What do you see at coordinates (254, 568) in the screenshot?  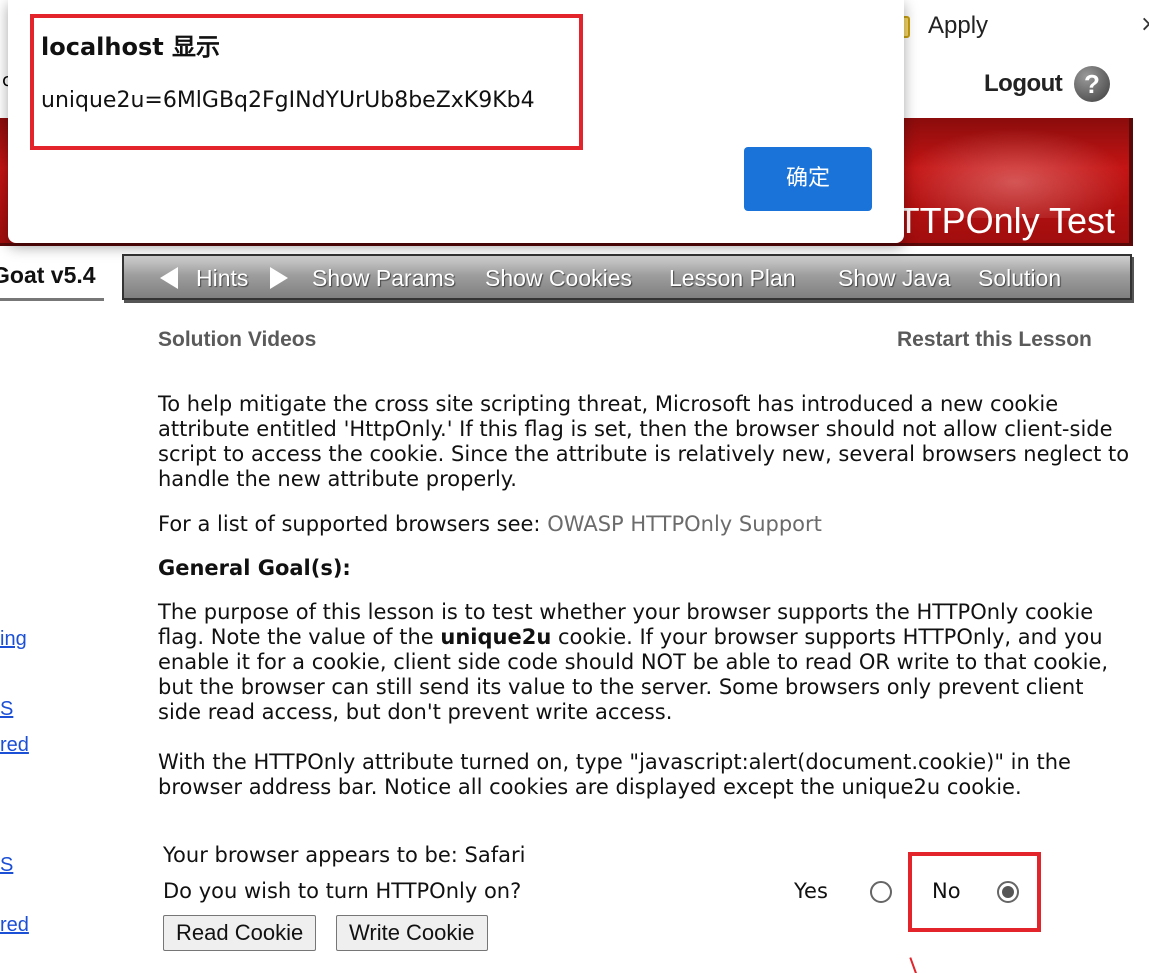 I see `general-goal-heading: General Goal(s):` at bounding box center [254, 568].